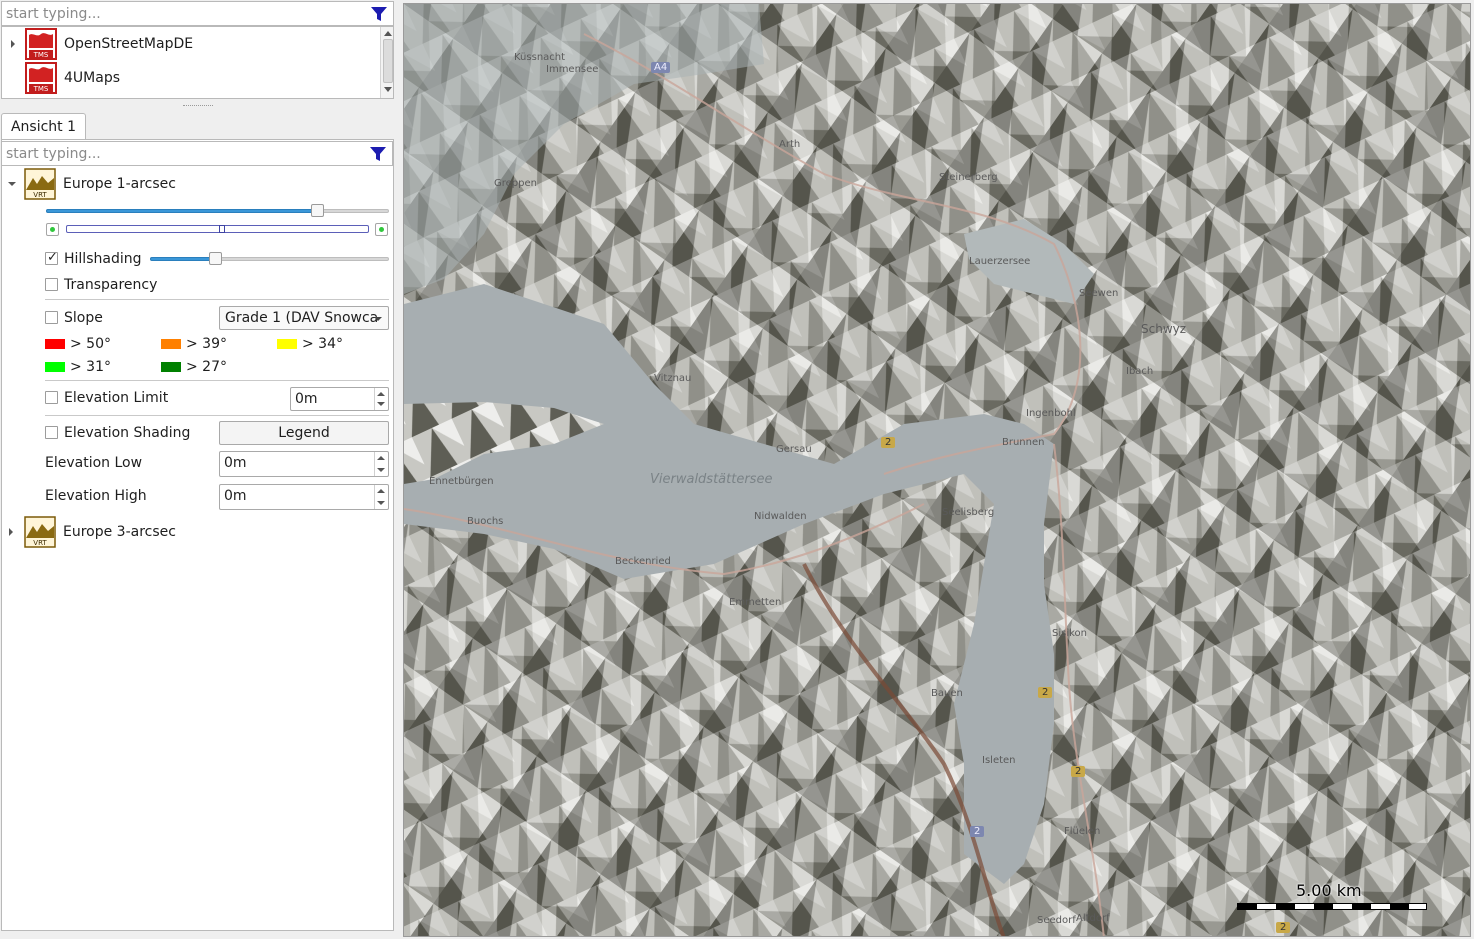 The image size is (1474, 939). I want to click on tab-ansicht-1: Ansicht 1, so click(43, 126).